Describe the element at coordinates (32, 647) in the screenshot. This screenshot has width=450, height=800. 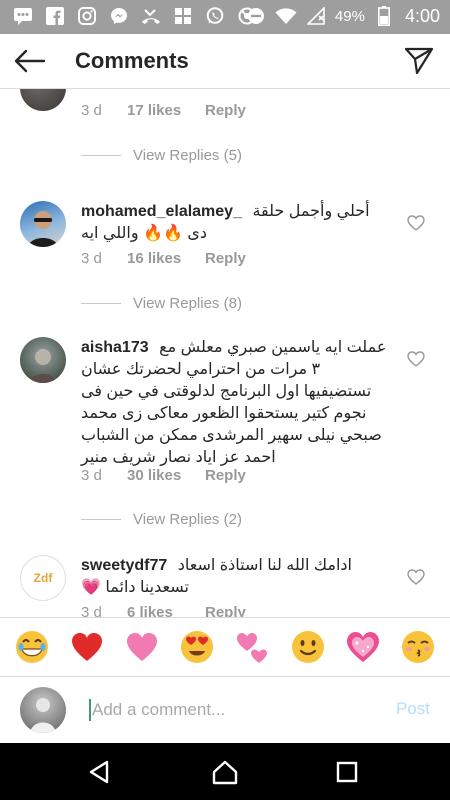
I see `joy-emoji-button` at that location.